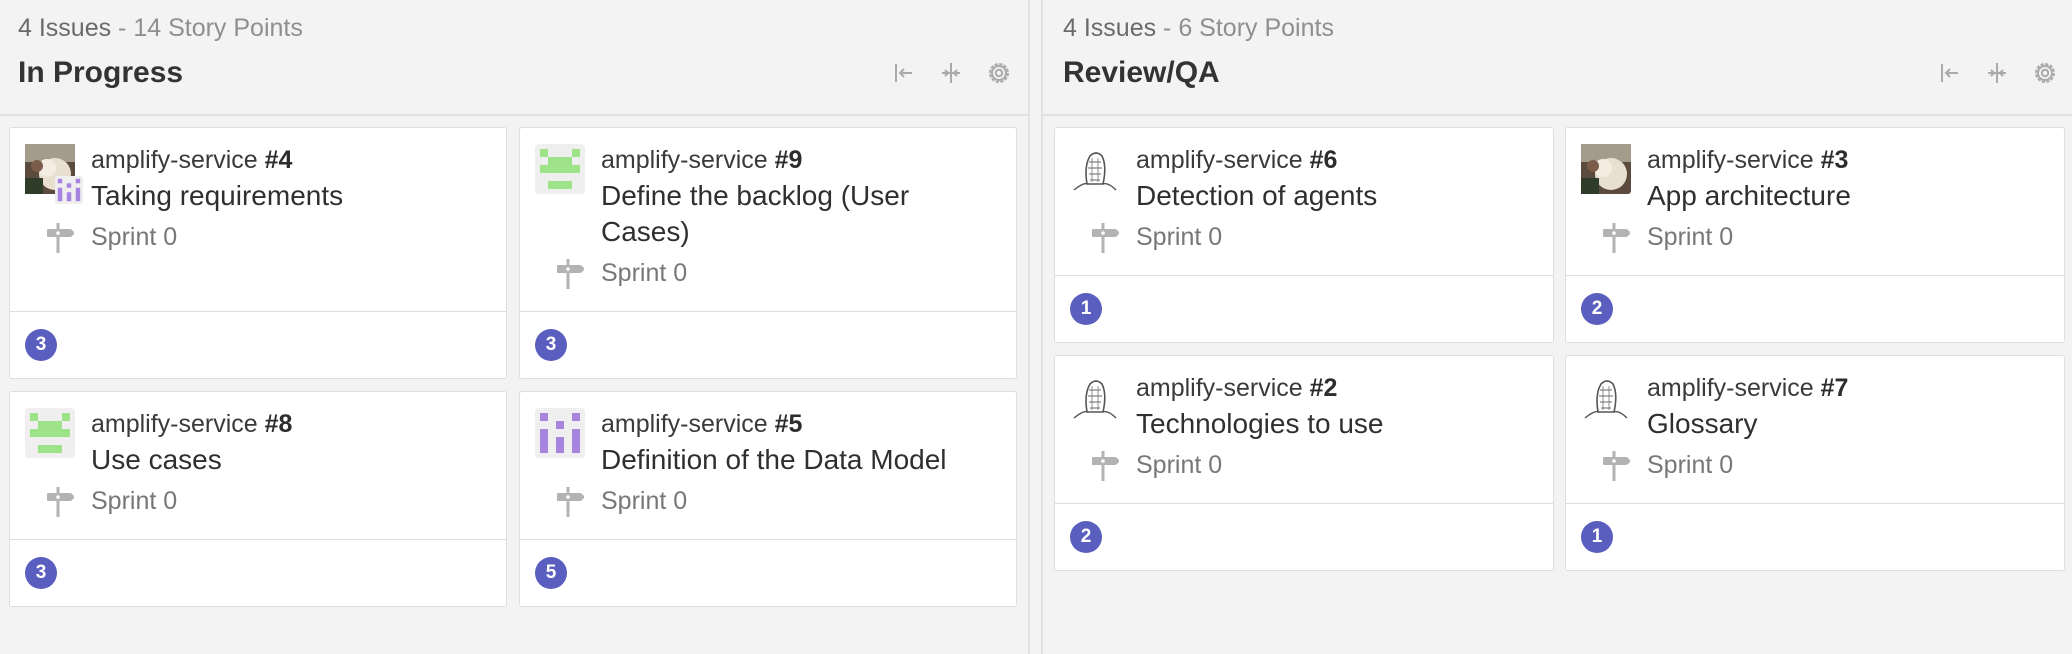 Image resolution: width=2072 pixels, height=654 pixels. Describe the element at coordinates (1847, 196) in the screenshot. I see `issue-title: App architecture` at that location.